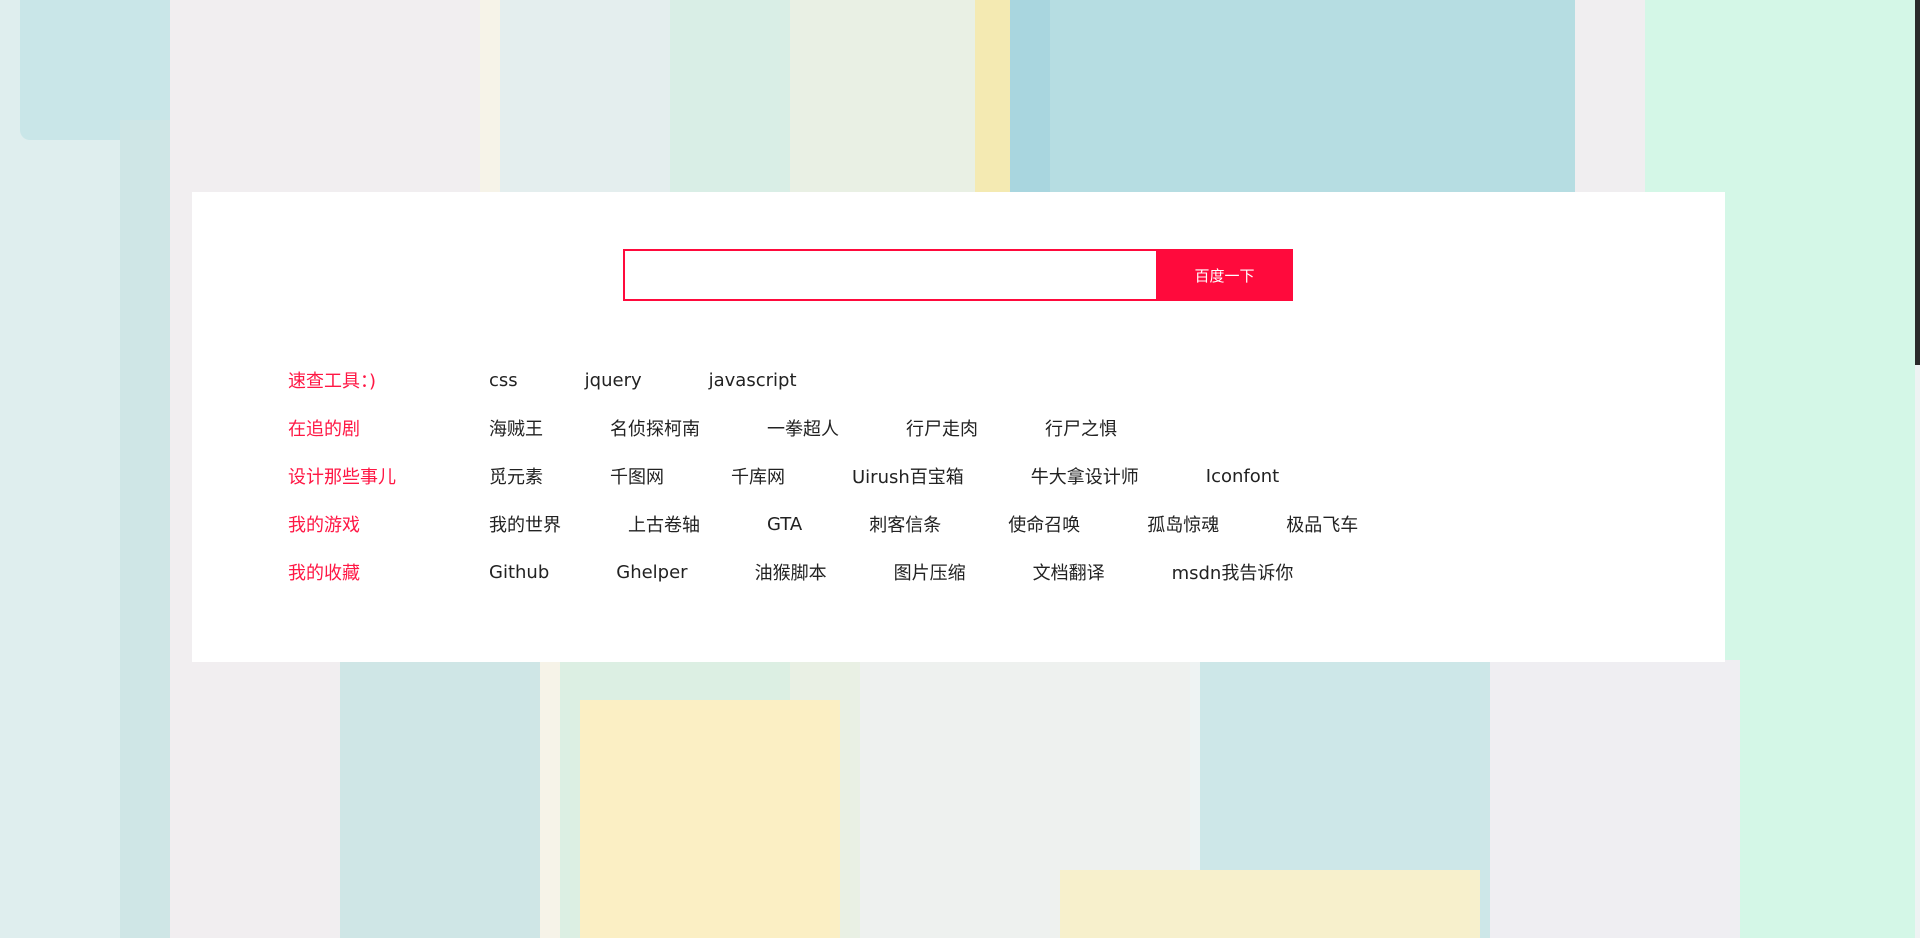 This screenshot has width=1920, height=938. I want to click on link-row: 我的游戏 我的世界 上古卷轴 GTA 刺客信条 使命召唤 孤岛惊魂 极品飞车, so click(856, 524).